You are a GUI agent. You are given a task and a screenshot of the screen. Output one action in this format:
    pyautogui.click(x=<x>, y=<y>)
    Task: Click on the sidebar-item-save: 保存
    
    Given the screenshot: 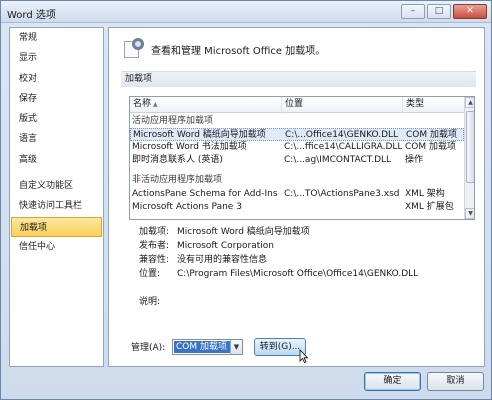 What is the action you would take?
    pyautogui.click(x=56, y=99)
    